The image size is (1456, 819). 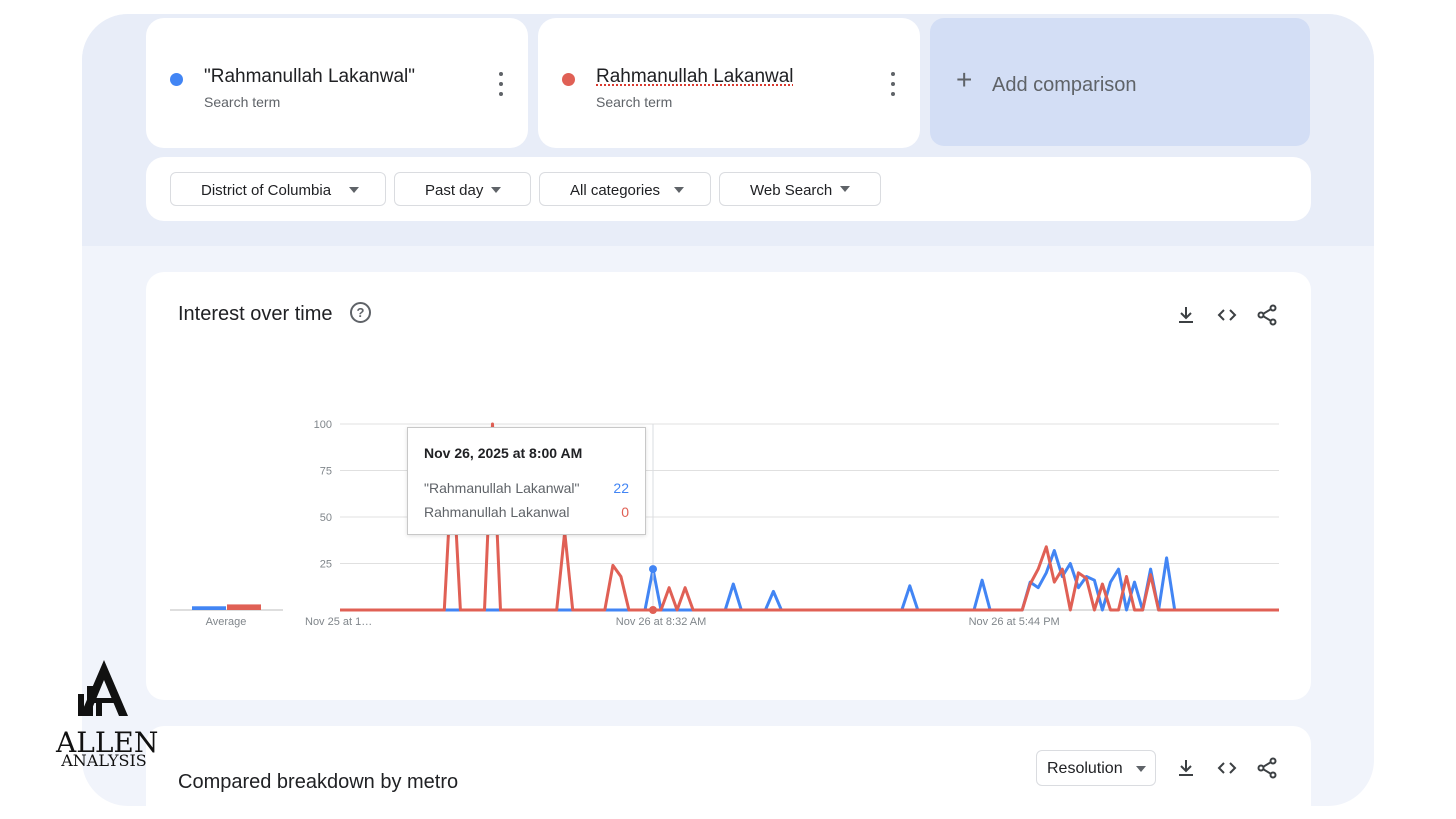 I want to click on tooltip-date: Nov 26, 2025 at 8:00 AM, so click(x=503, y=453).